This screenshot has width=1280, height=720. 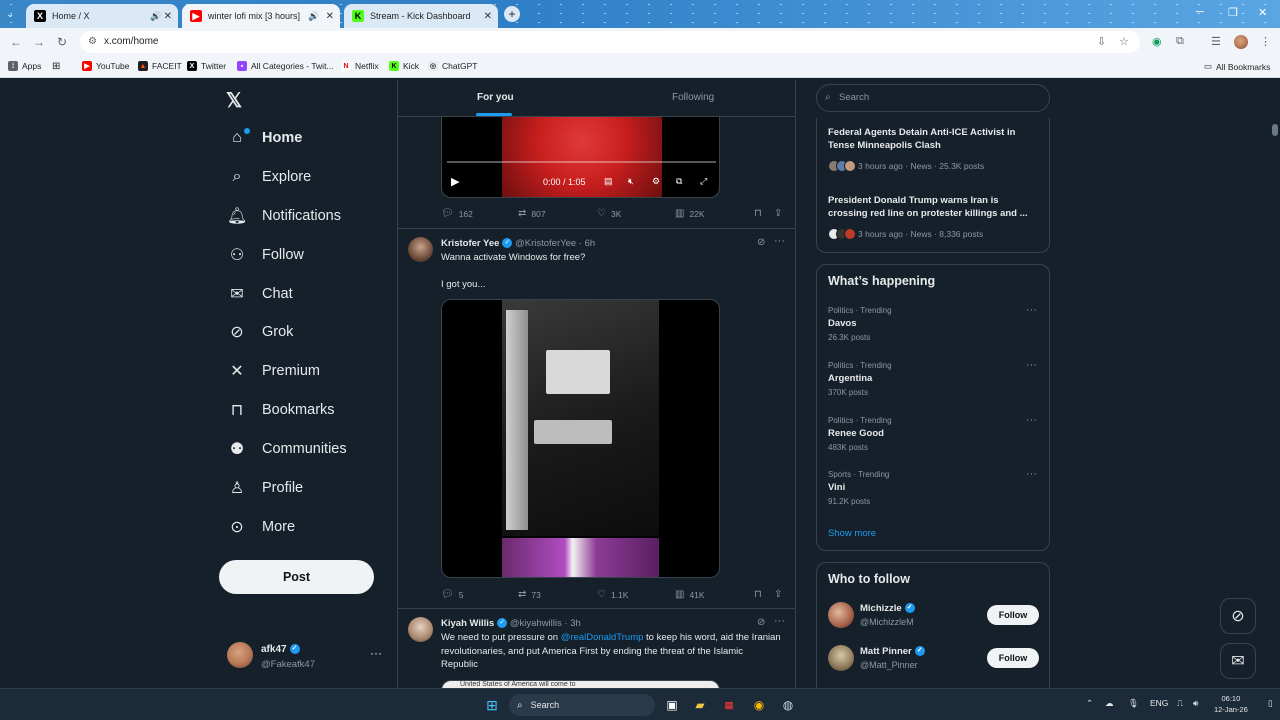 What do you see at coordinates (455, 181) in the screenshot?
I see `play-icon: ▶` at bounding box center [455, 181].